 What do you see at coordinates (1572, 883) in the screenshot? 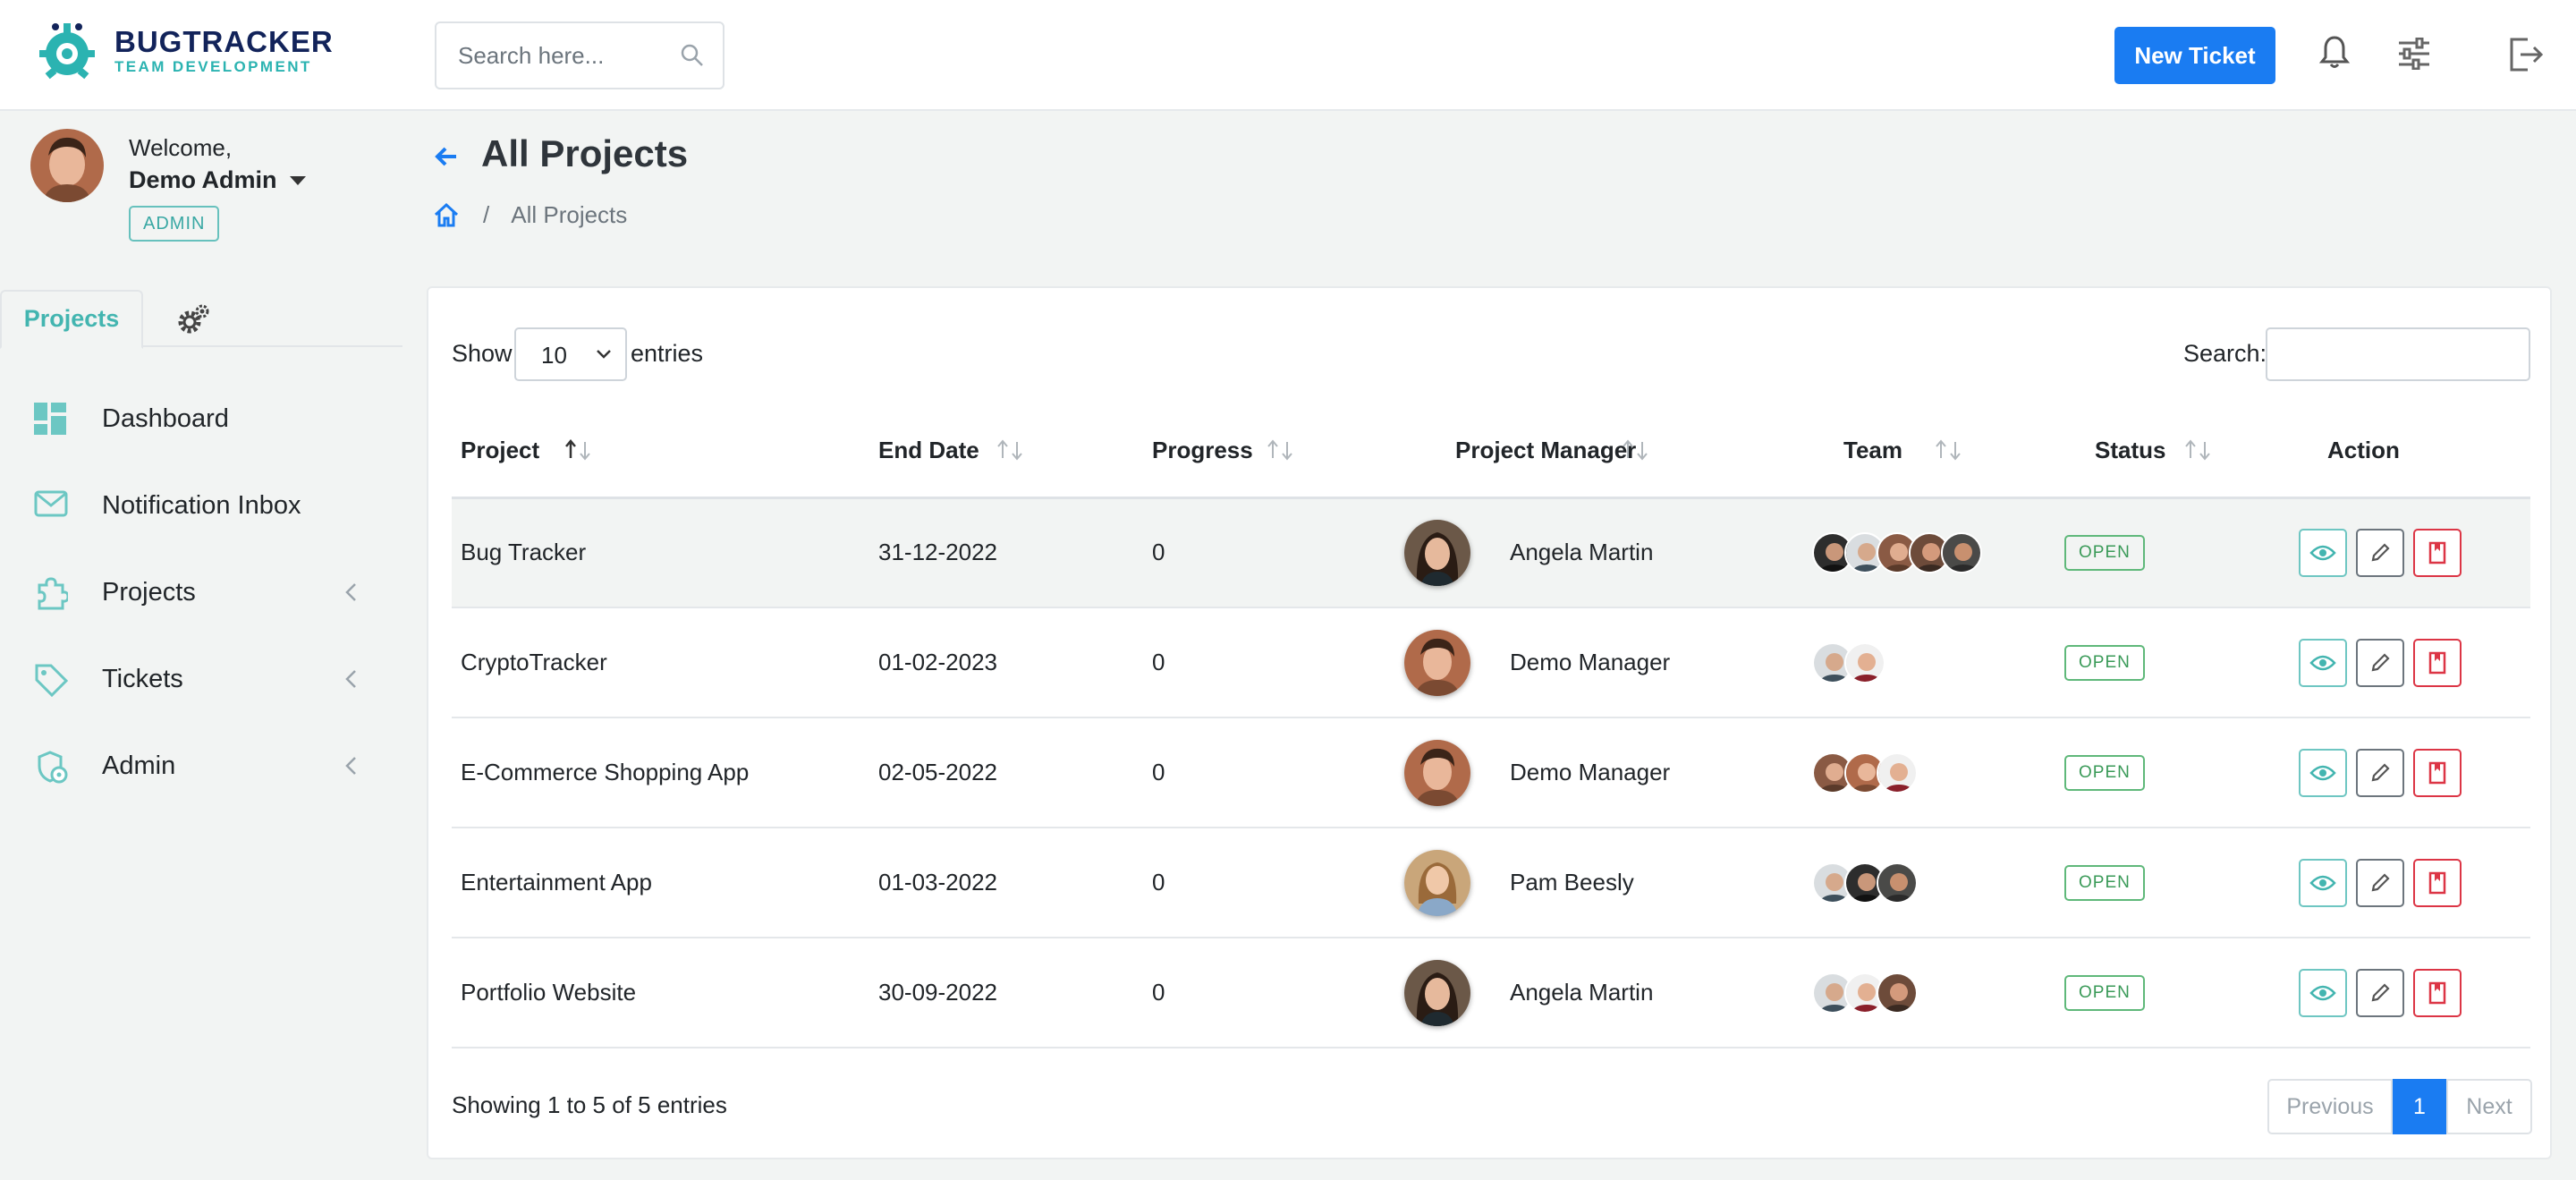
I see `manager-name: Pam Beesly` at bounding box center [1572, 883].